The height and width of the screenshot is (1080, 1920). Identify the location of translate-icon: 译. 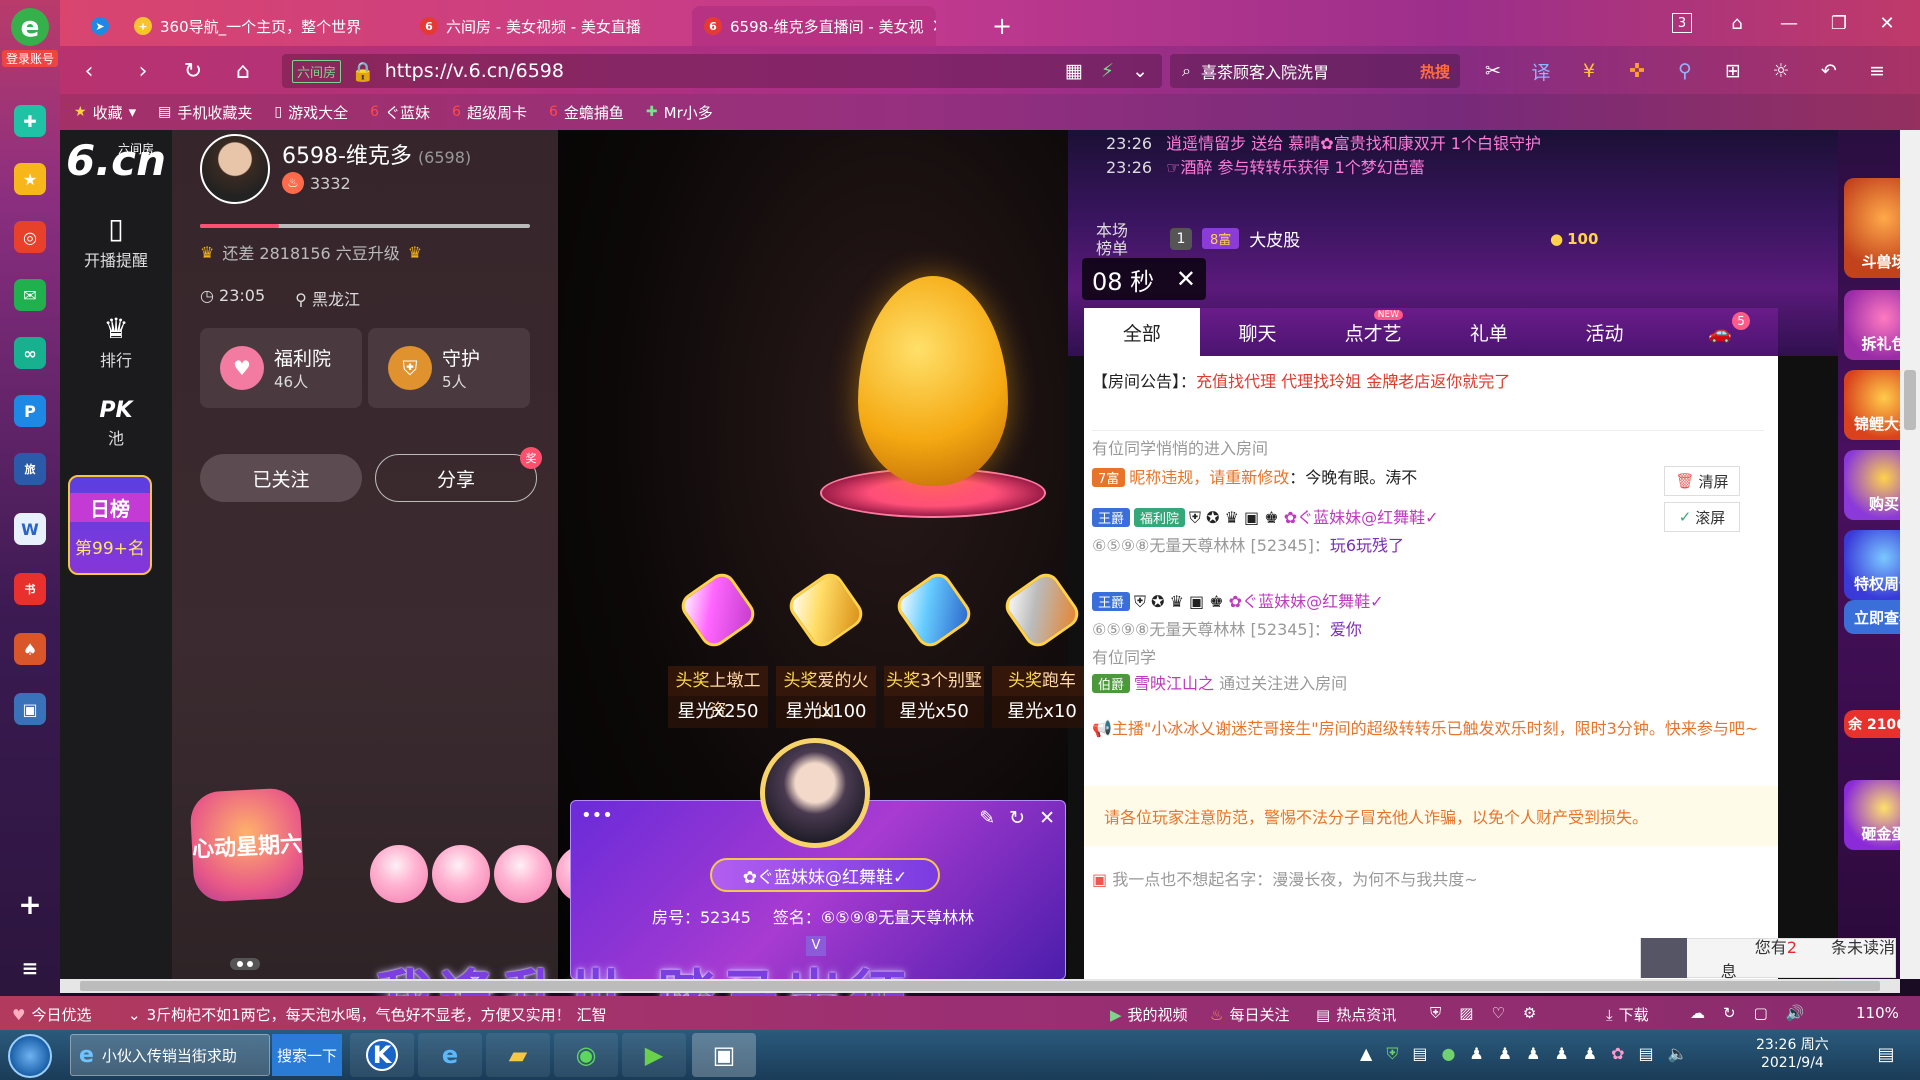
(1541, 71).